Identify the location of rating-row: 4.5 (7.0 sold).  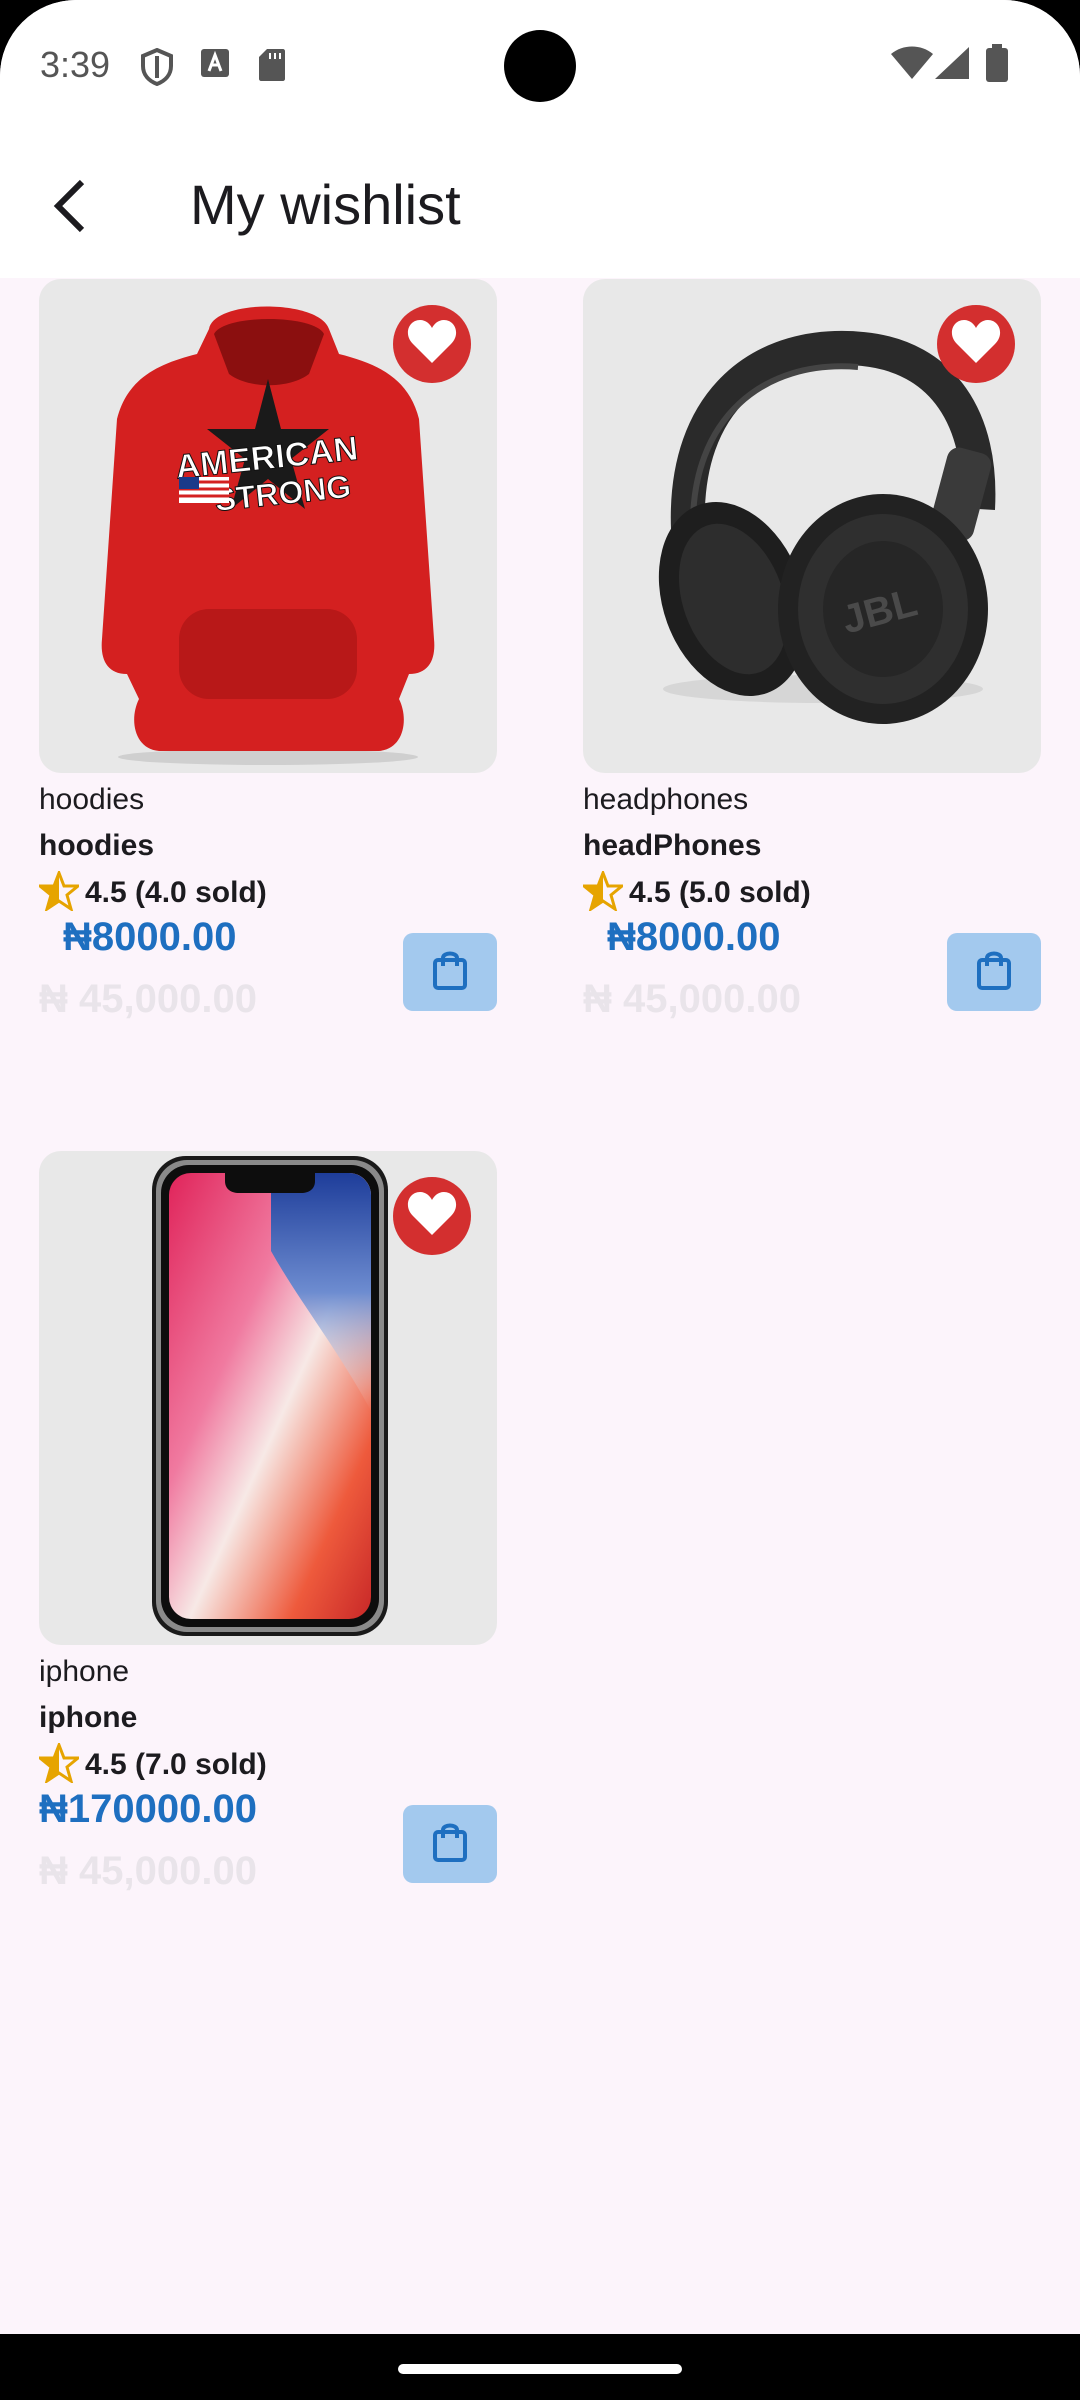
(151, 1764).